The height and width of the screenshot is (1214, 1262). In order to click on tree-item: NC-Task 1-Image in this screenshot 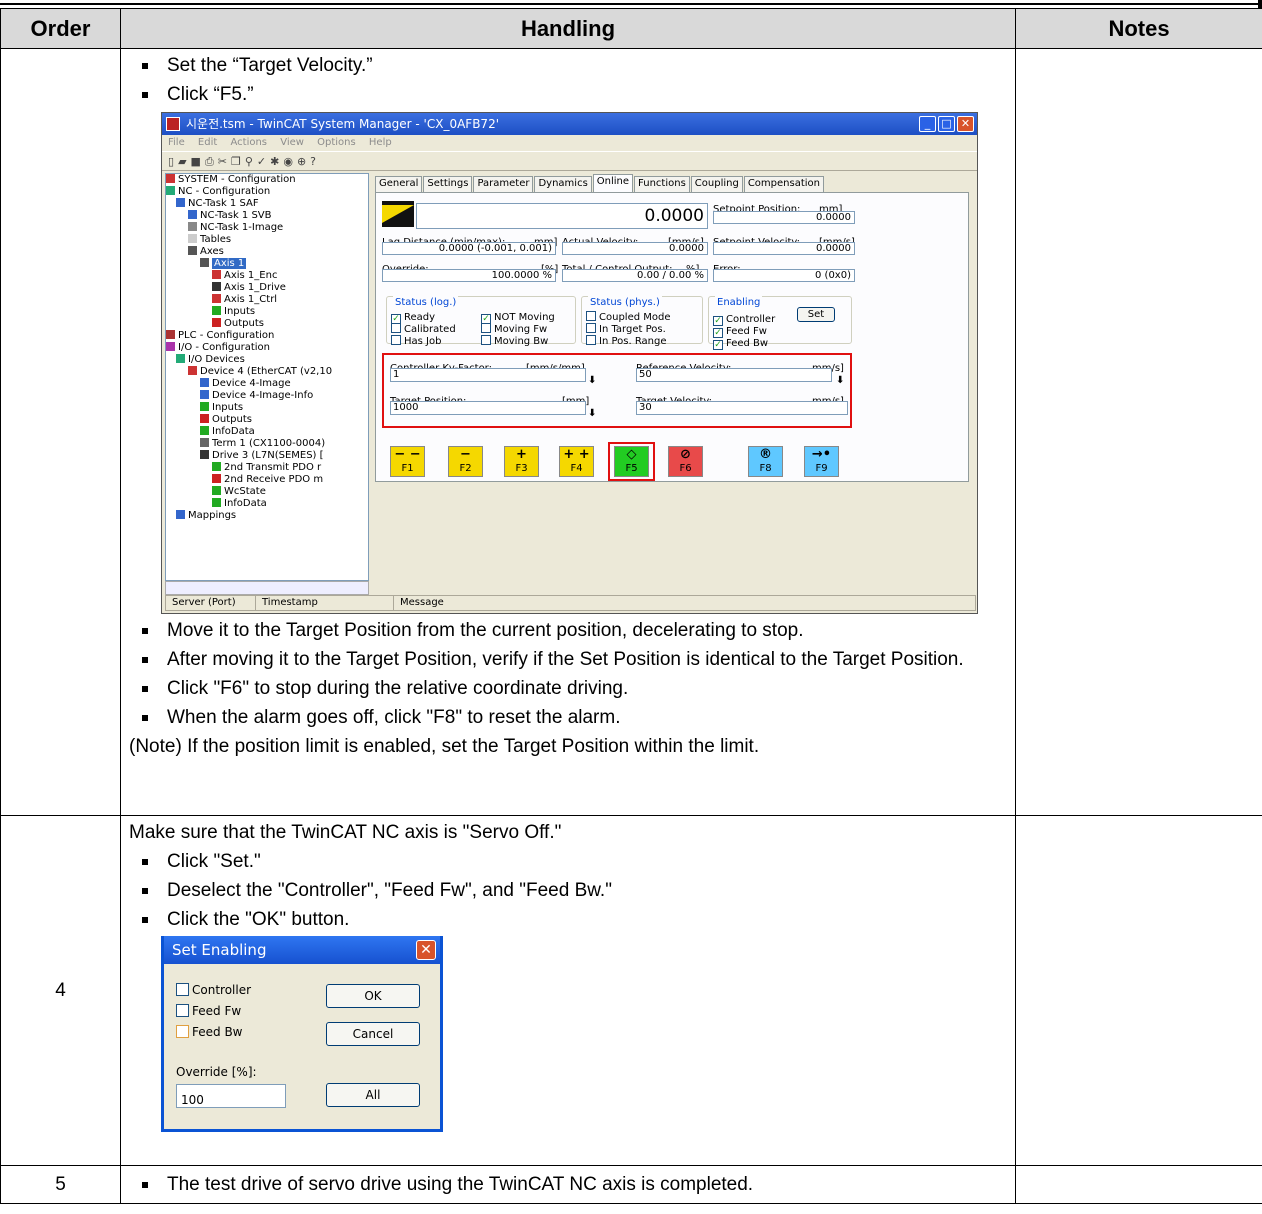, I will do `click(267, 228)`.